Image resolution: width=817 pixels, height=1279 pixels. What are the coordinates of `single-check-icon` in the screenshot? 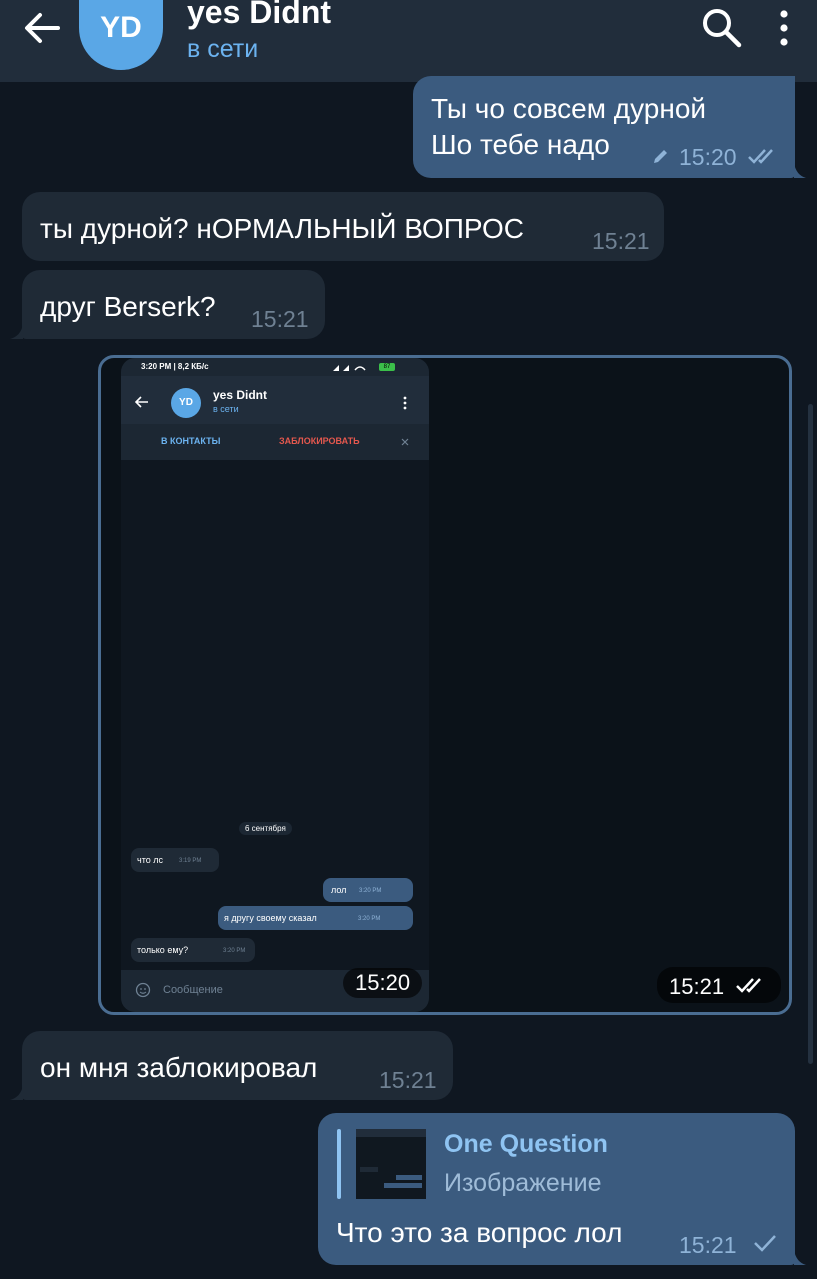 It's located at (765, 1243).